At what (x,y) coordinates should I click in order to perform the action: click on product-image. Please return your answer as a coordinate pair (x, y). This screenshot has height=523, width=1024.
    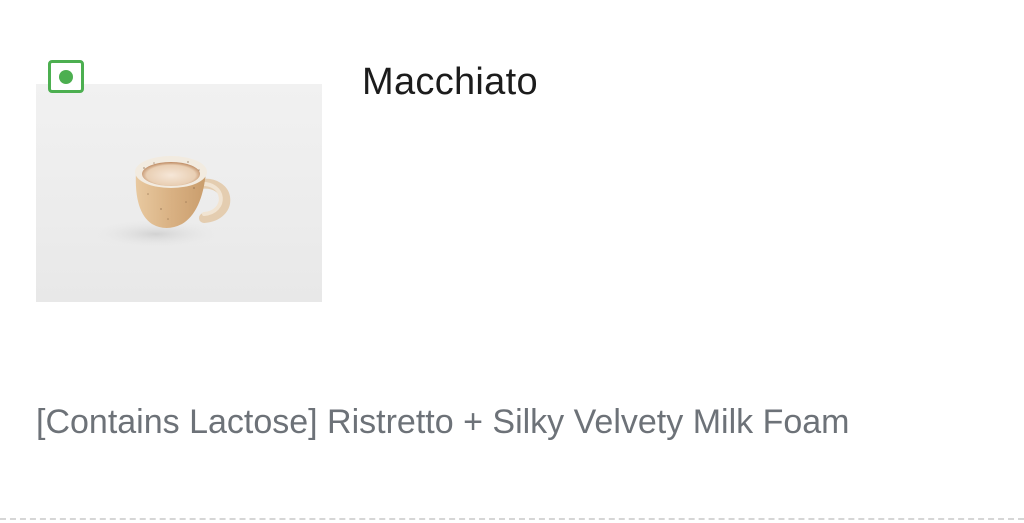
    Looking at the image, I should click on (179, 193).